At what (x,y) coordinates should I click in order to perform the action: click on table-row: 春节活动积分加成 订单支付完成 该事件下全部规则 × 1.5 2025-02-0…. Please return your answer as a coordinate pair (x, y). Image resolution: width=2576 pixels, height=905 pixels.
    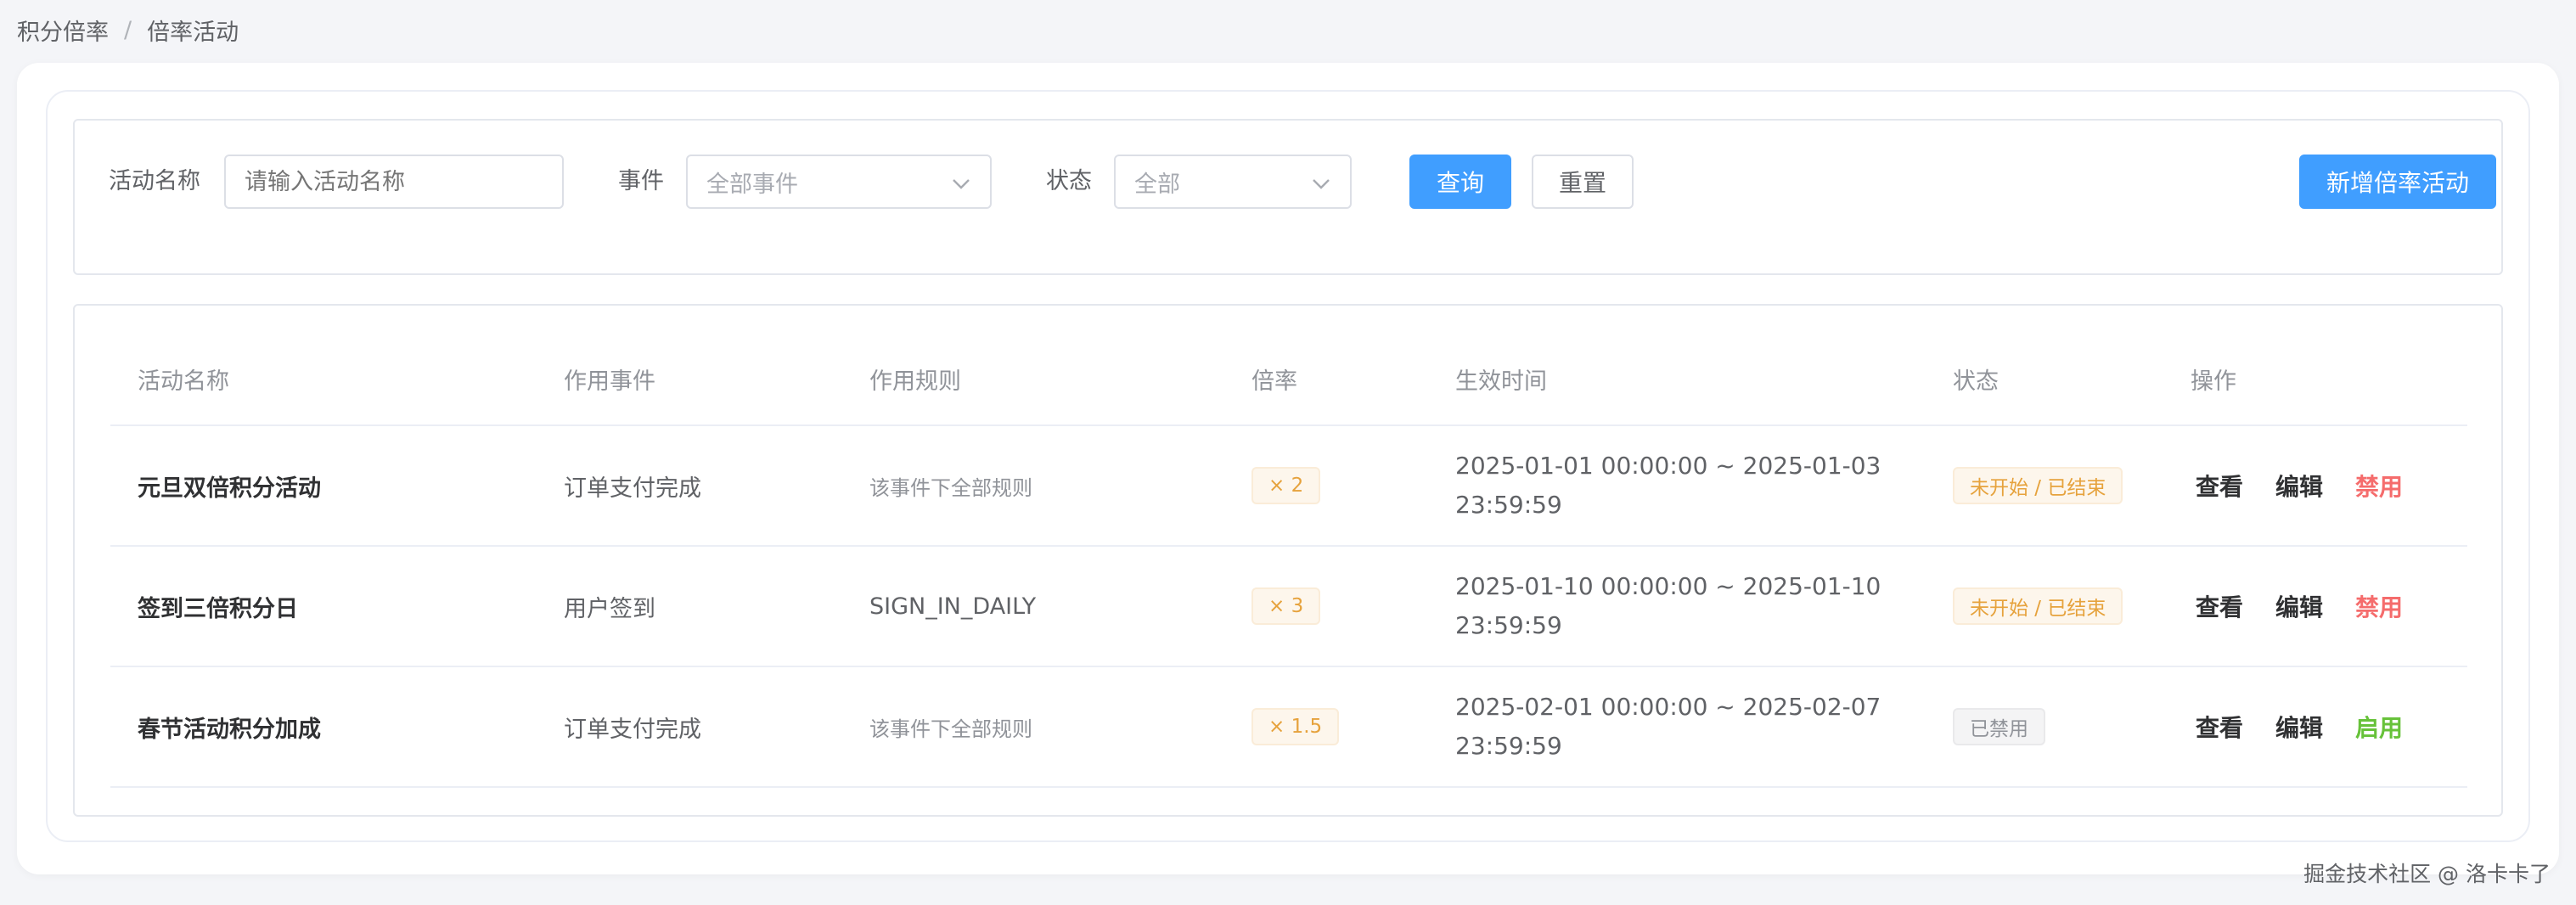
    Looking at the image, I should click on (1288, 727).